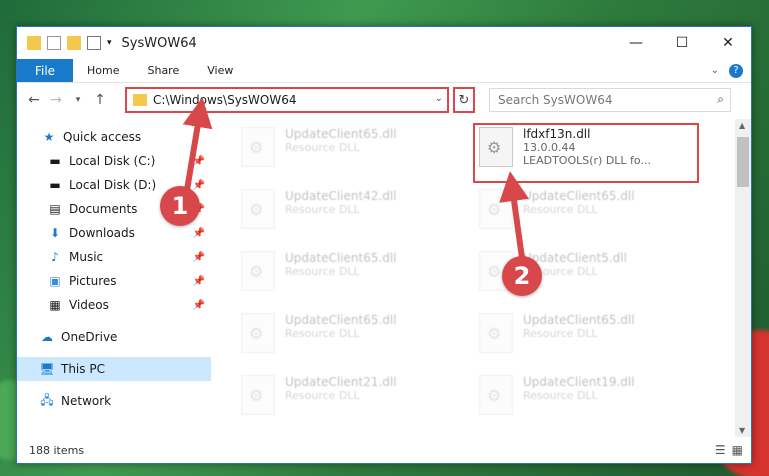 This screenshot has width=769, height=476. Describe the element at coordinates (180, 206) in the screenshot. I see `step-badge-1: 1` at that location.